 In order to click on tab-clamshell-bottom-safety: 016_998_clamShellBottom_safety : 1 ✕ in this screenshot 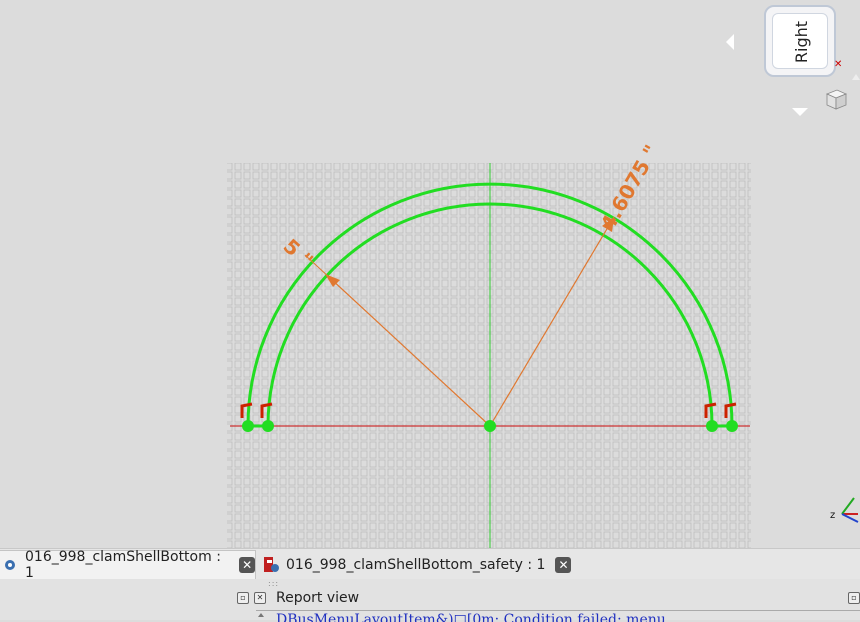, I will do `click(422, 564)`.